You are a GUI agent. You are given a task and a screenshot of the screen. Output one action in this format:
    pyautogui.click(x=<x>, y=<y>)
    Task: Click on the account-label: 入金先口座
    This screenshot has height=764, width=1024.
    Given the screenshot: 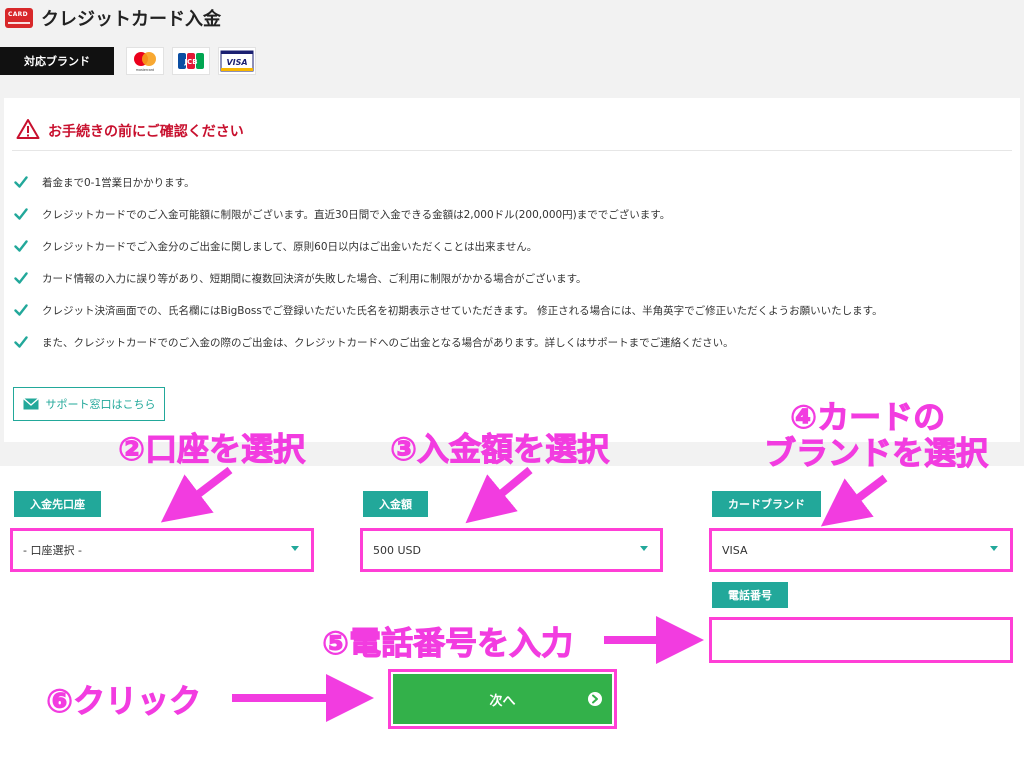 What is the action you would take?
    pyautogui.click(x=57, y=504)
    